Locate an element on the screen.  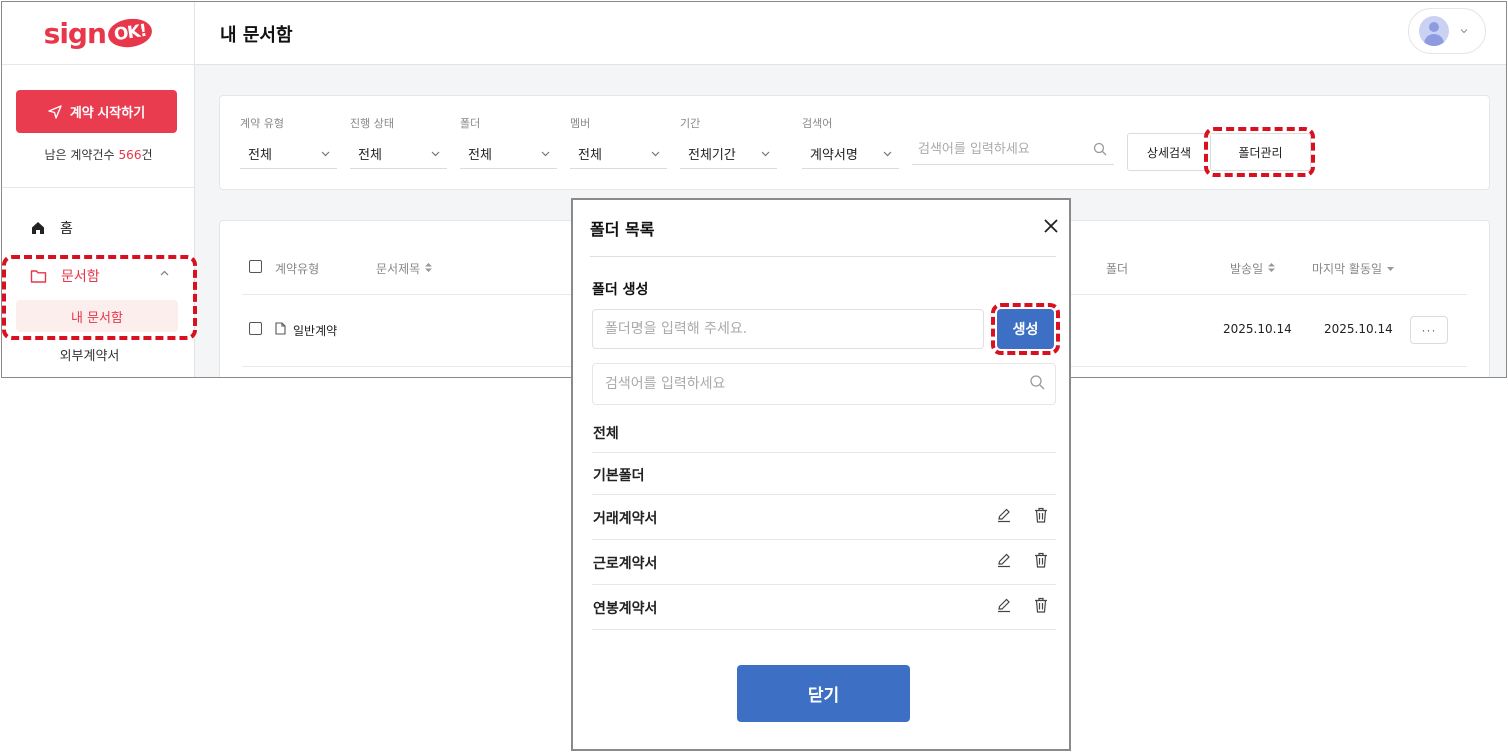
column-header-last-activity: 마지막 활동일 is located at coordinates (1353, 268).